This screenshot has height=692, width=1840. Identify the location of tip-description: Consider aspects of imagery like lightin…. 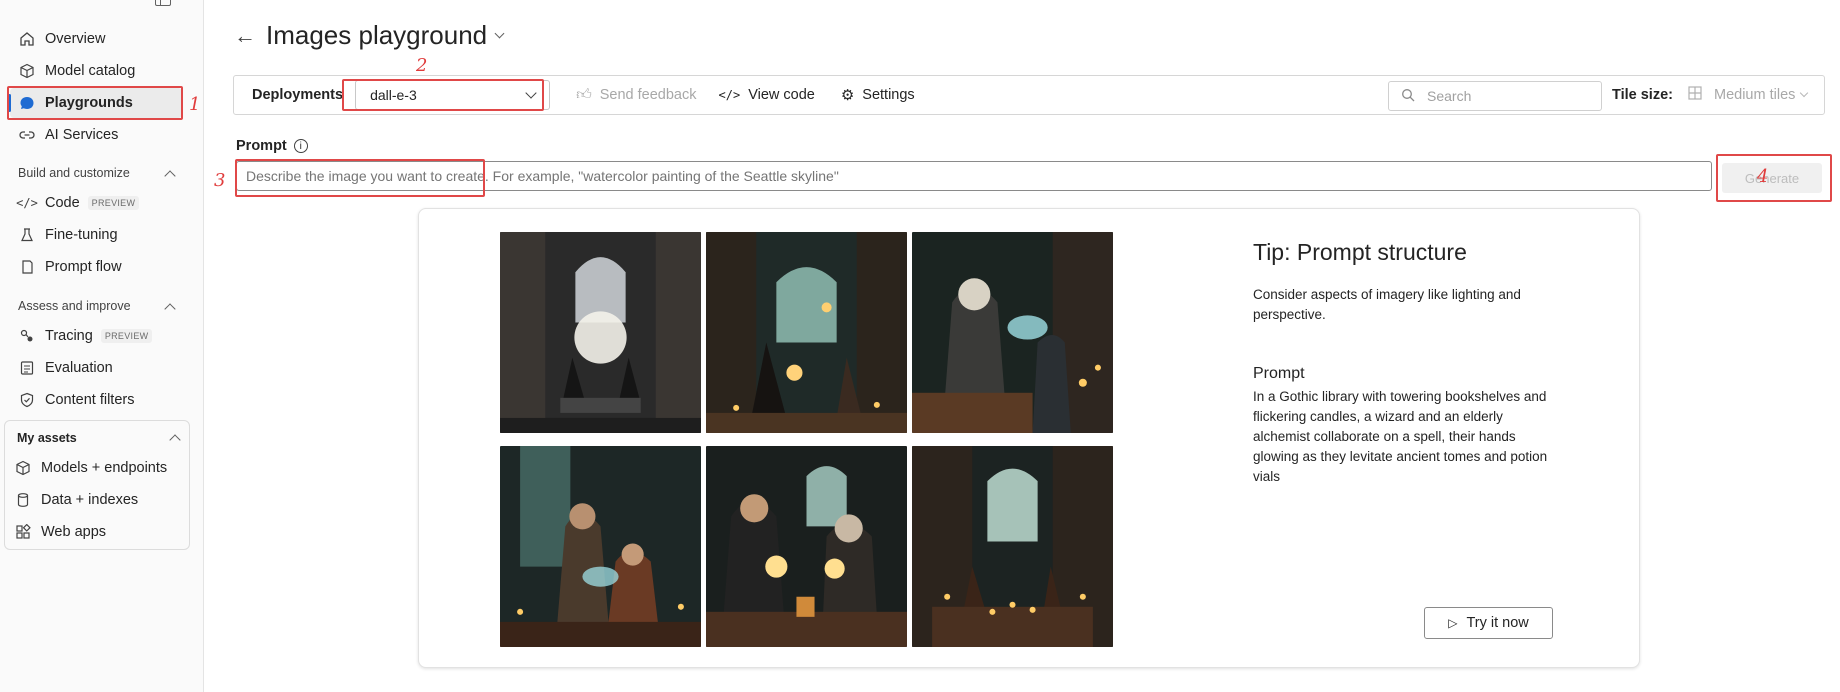
(1387, 304).